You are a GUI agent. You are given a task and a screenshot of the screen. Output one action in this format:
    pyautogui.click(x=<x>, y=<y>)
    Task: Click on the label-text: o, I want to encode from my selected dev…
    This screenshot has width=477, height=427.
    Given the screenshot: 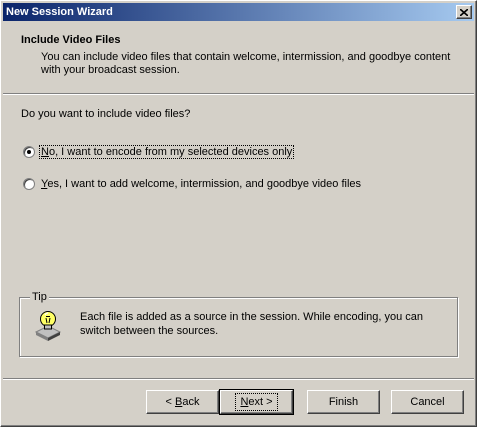 What is the action you would take?
    pyautogui.click(x=170, y=152)
    